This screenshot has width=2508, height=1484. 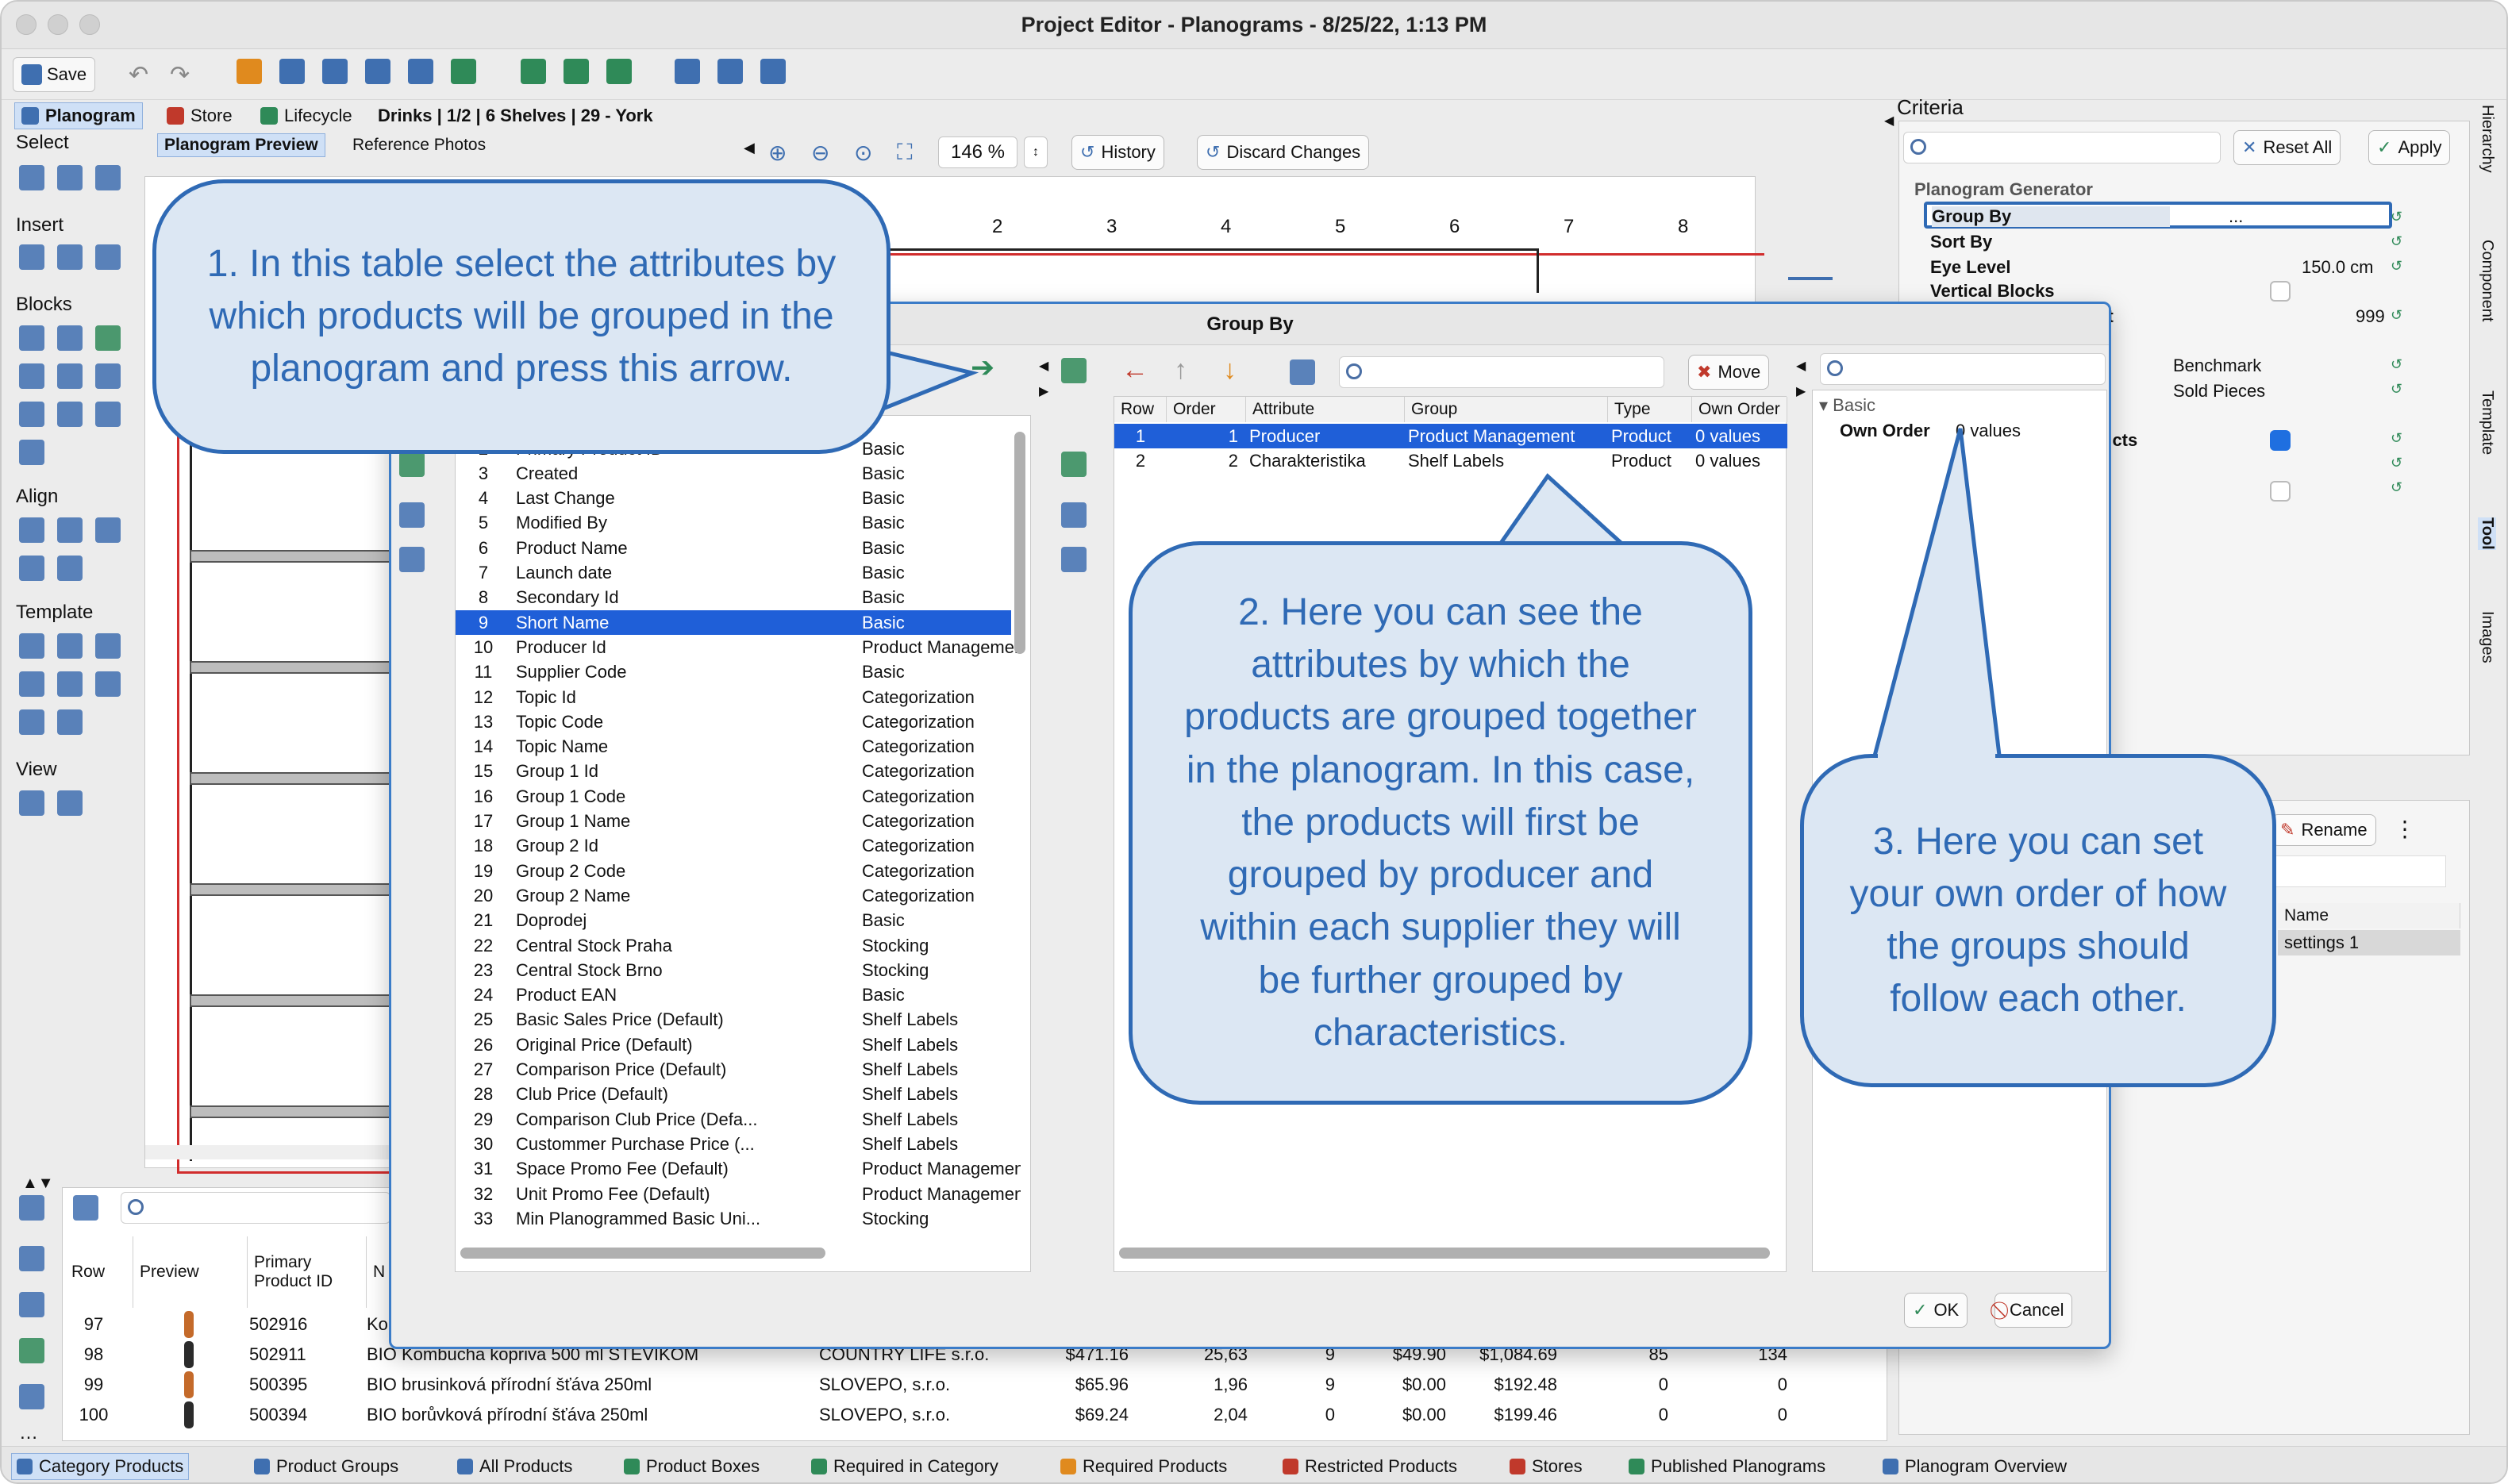 I want to click on view-1-icon, so click(x=32, y=803).